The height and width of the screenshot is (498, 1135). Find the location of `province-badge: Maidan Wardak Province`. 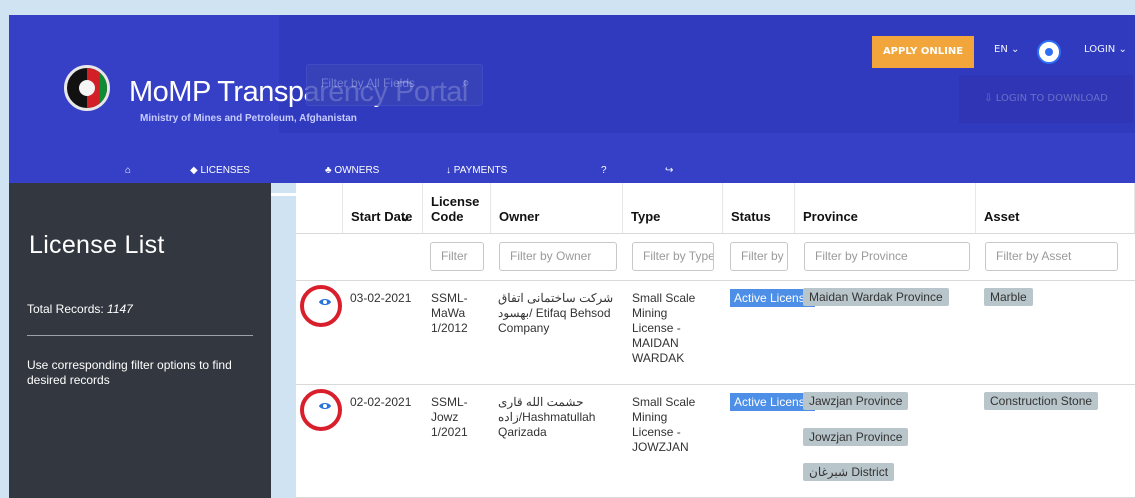

province-badge: Maidan Wardak Province is located at coordinates (876, 297).